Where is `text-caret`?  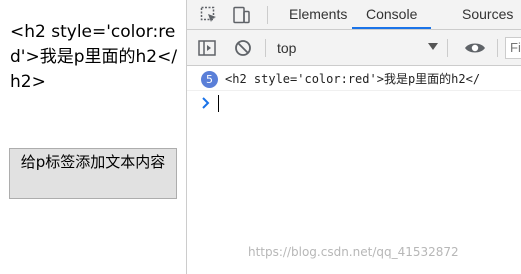
text-caret is located at coordinates (218, 103).